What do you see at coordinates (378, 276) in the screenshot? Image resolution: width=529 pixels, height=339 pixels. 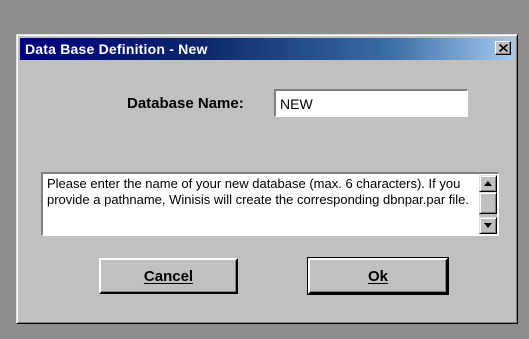 I see `ok-button: Ok` at bounding box center [378, 276].